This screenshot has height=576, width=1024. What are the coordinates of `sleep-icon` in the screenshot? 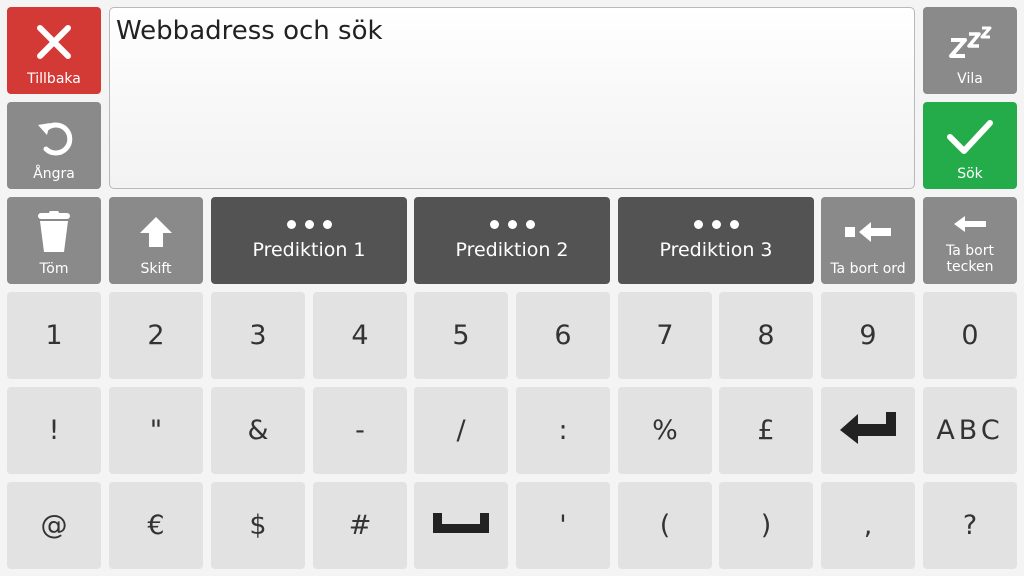 It's located at (970, 42).